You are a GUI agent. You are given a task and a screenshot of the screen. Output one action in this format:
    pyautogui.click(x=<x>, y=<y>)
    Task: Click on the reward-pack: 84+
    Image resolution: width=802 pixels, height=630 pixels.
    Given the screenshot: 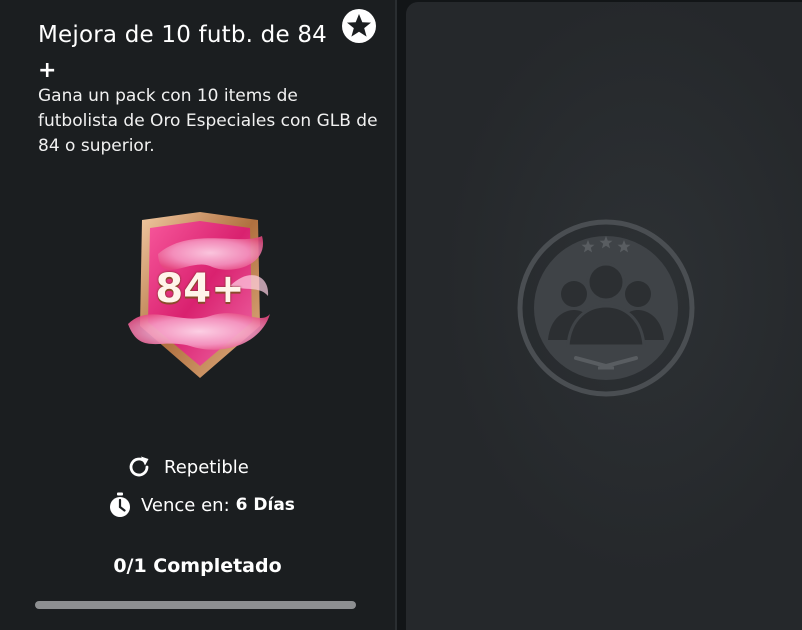 What is the action you would take?
    pyautogui.click(x=200, y=296)
    